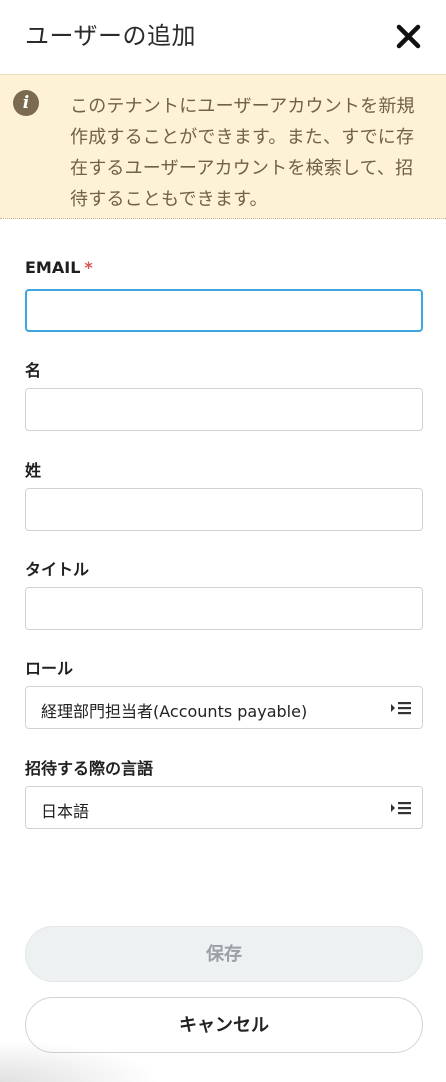 The height and width of the screenshot is (1082, 446). What do you see at coordinates (409, 36) in the screenshot?
I see `close-icon` at bounding box center [409, 36].